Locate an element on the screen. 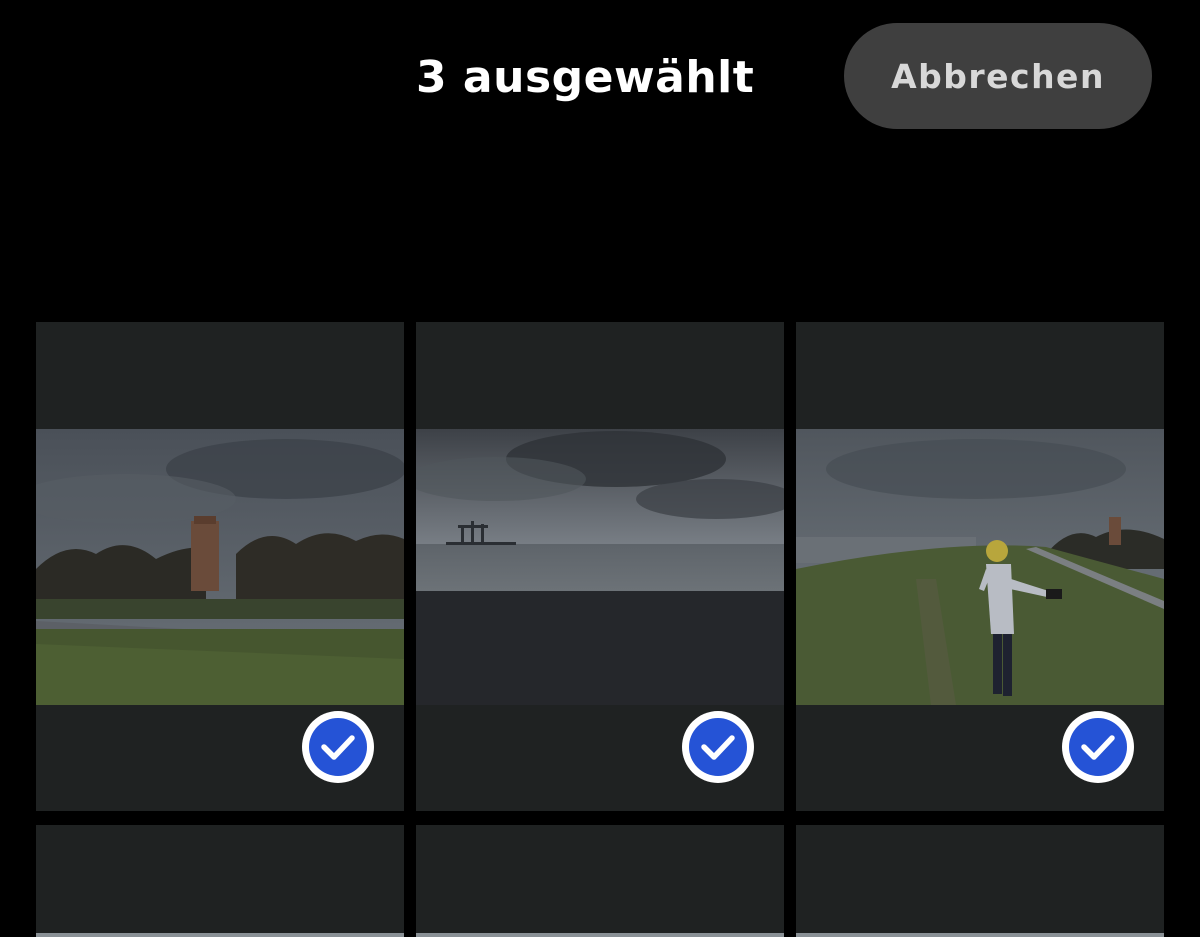  cancel-button: Abbrechen is located at coordinates (998, 76).